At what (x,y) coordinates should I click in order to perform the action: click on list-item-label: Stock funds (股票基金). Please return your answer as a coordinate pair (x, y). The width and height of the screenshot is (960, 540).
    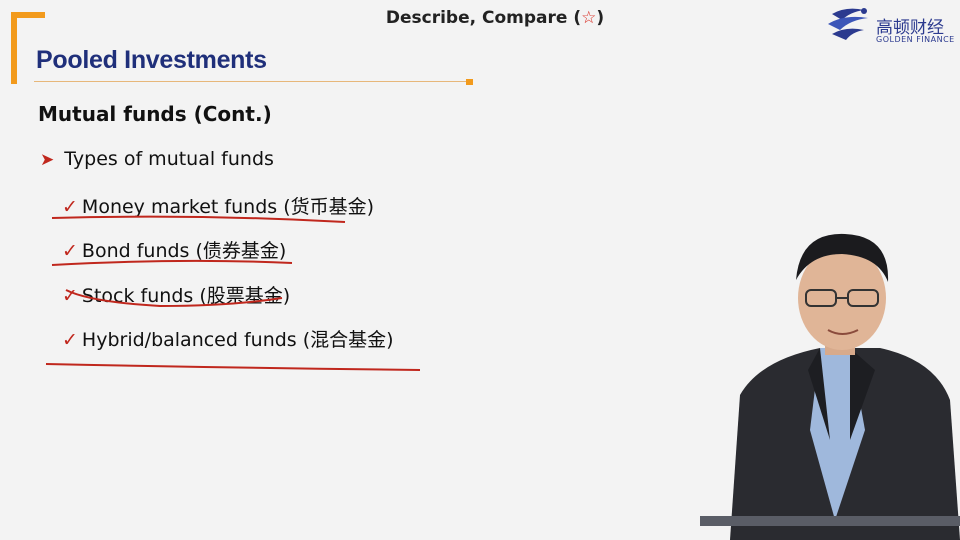
    Looking at the image, I should click on (186, 296).